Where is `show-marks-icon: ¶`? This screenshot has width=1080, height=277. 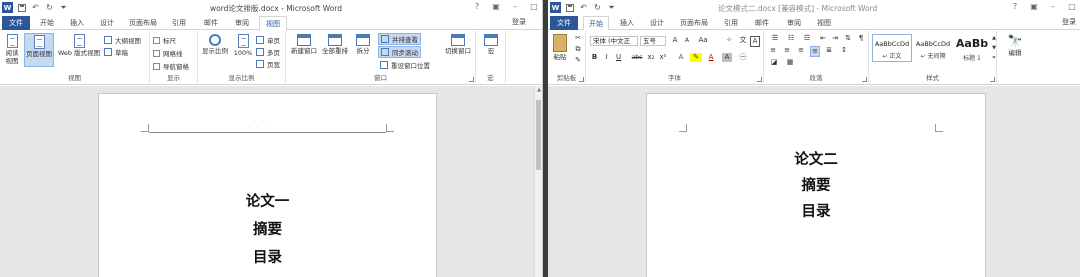
show-marks-icon: ¶ is located at coordinates (861, 38).